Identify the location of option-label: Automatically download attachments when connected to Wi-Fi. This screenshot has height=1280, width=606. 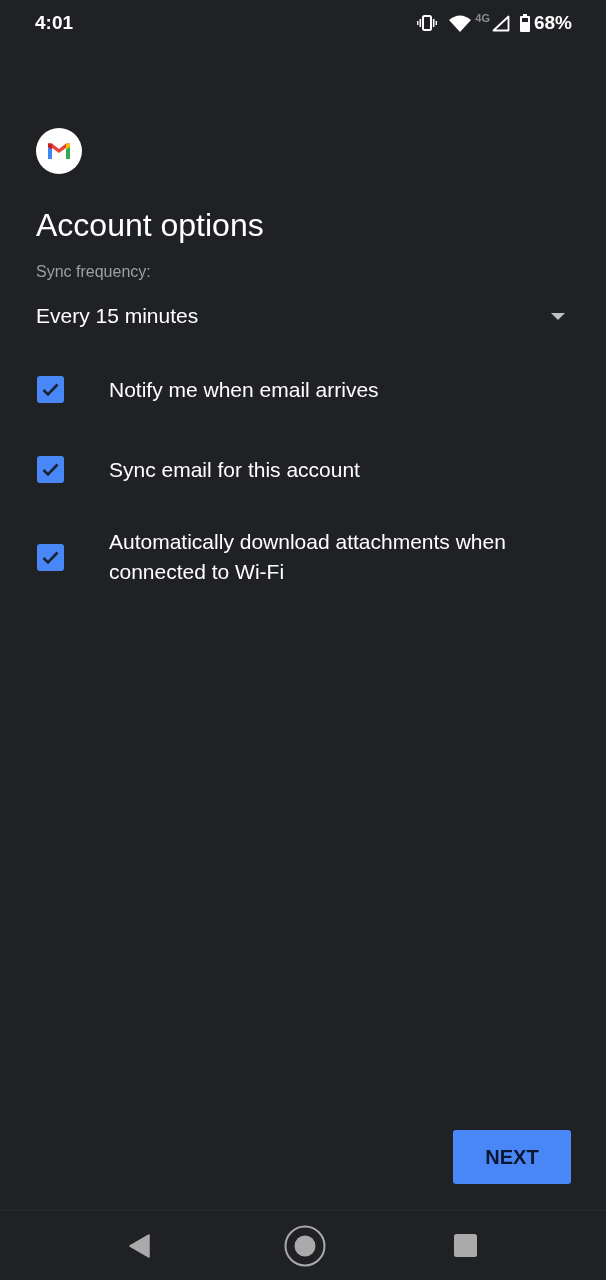
(308, 557).